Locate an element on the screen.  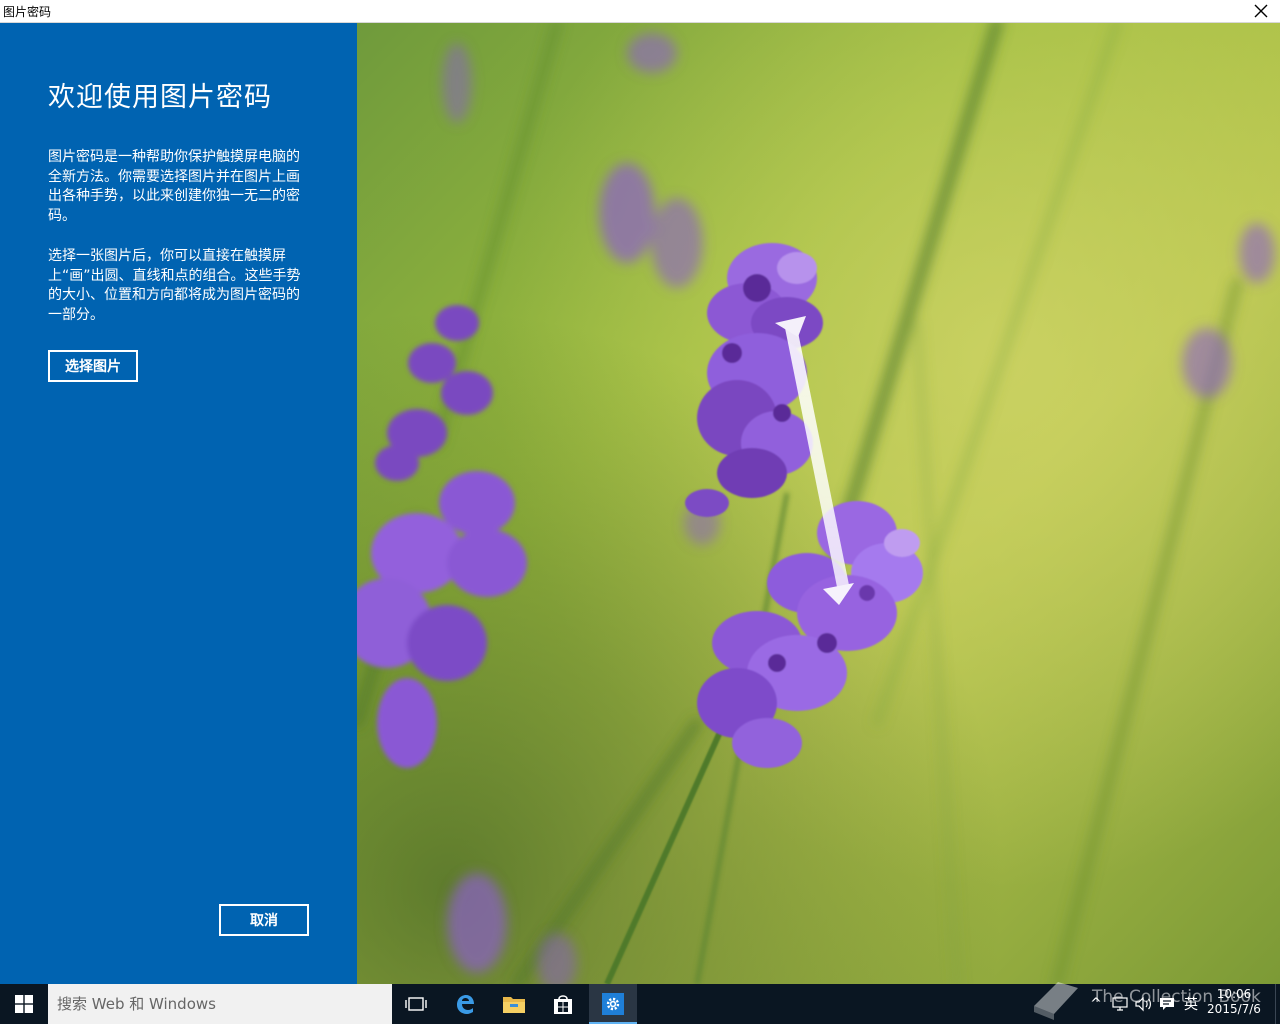
network-button is located at coordinates (1120, 1004).